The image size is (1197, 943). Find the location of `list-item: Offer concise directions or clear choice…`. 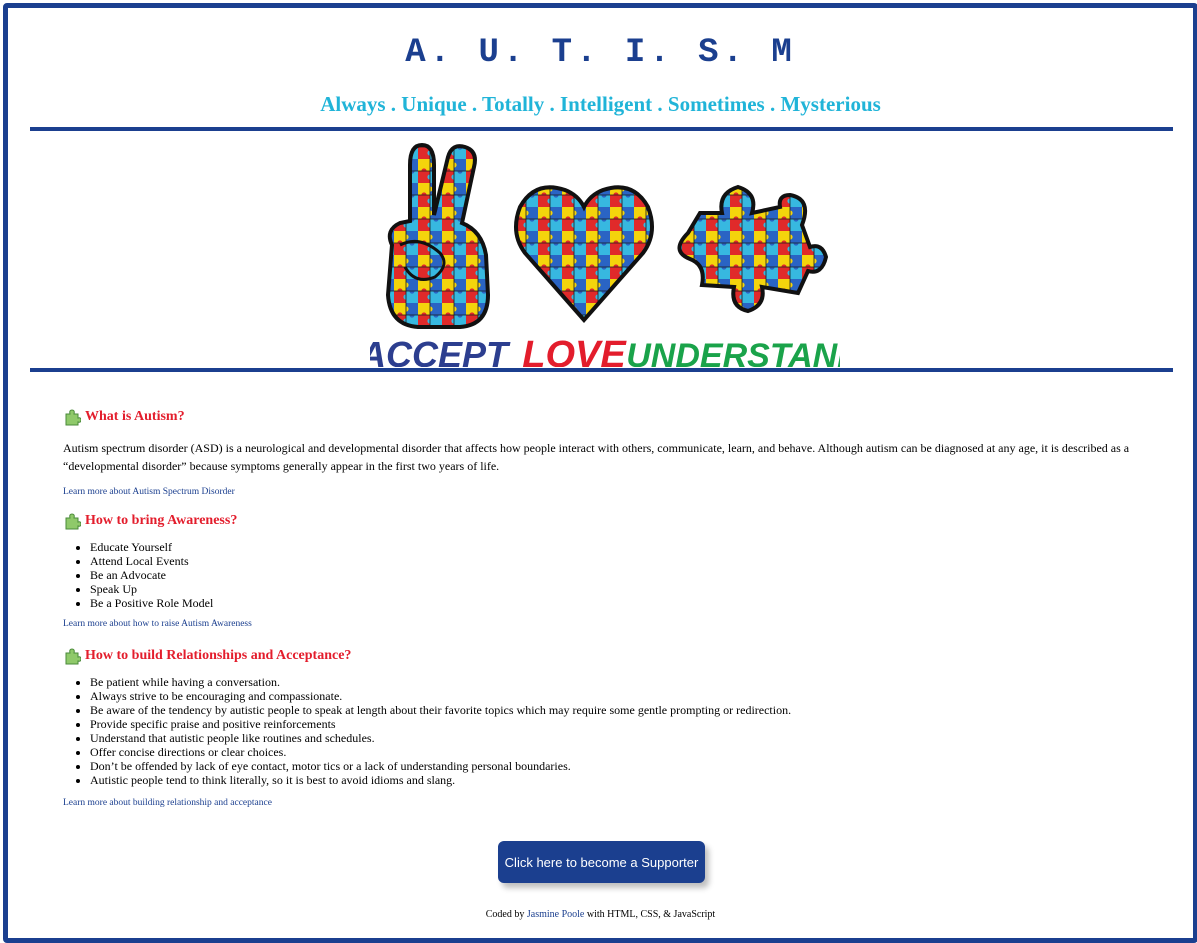

list-item: Offer concise directions or clear choice… is located at coordinates (616, 752).